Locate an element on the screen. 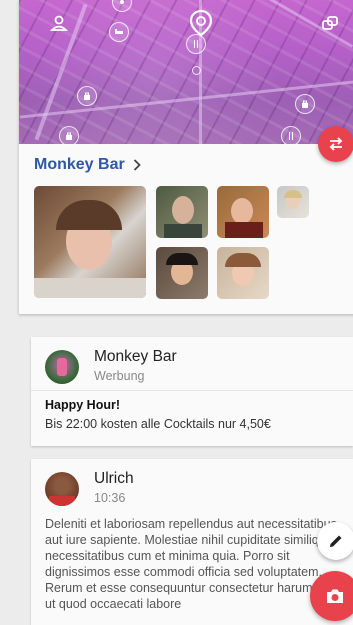 The height and width of the screenshot is (625, 353). post-time: 10:36 is located at coordinates (110, 498).